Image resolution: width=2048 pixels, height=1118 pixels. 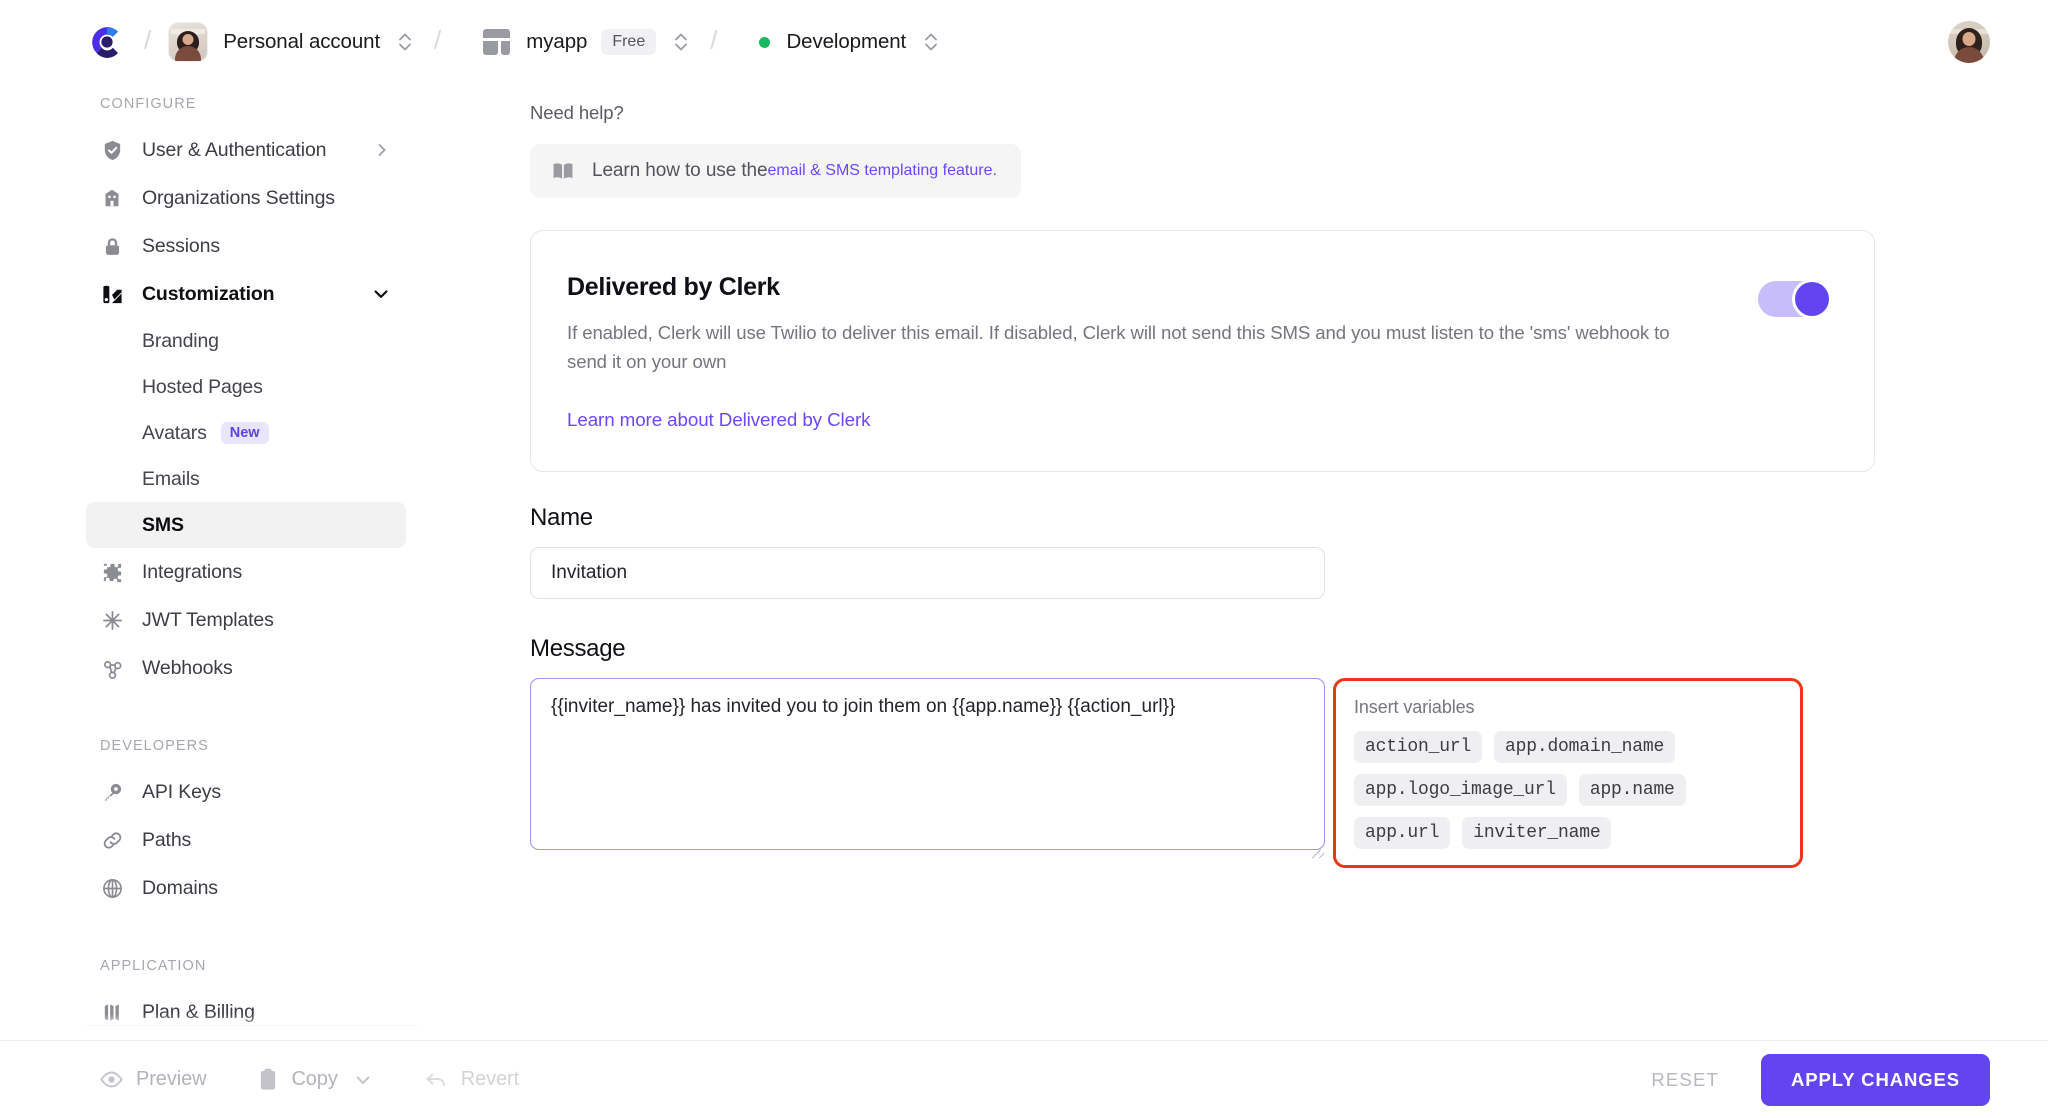 I want to click on sidebar-section-developers: DEVELOPERS, so click(x=154, y=746).